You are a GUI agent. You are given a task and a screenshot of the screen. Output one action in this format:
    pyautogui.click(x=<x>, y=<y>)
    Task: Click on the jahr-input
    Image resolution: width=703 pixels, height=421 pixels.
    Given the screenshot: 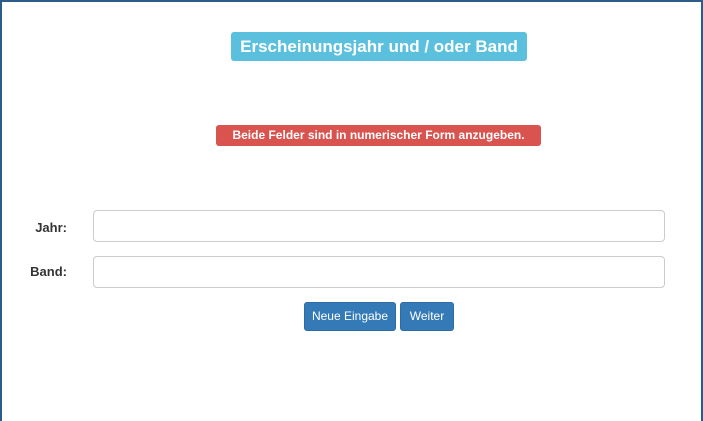 What is the action you would take?
    pyautogui.click(x=379, y=226)
    